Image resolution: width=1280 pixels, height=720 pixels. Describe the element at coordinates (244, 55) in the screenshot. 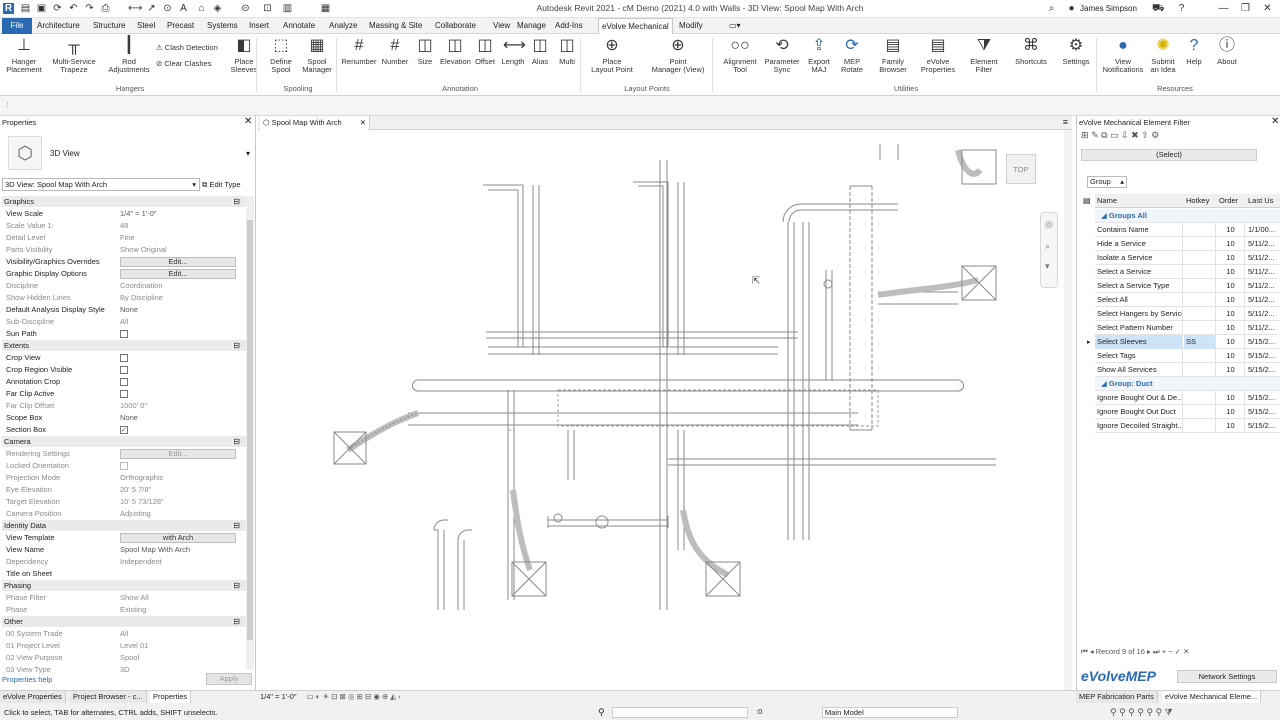

I see `sleeve-button: ◧ Place Sleeves` at that location.